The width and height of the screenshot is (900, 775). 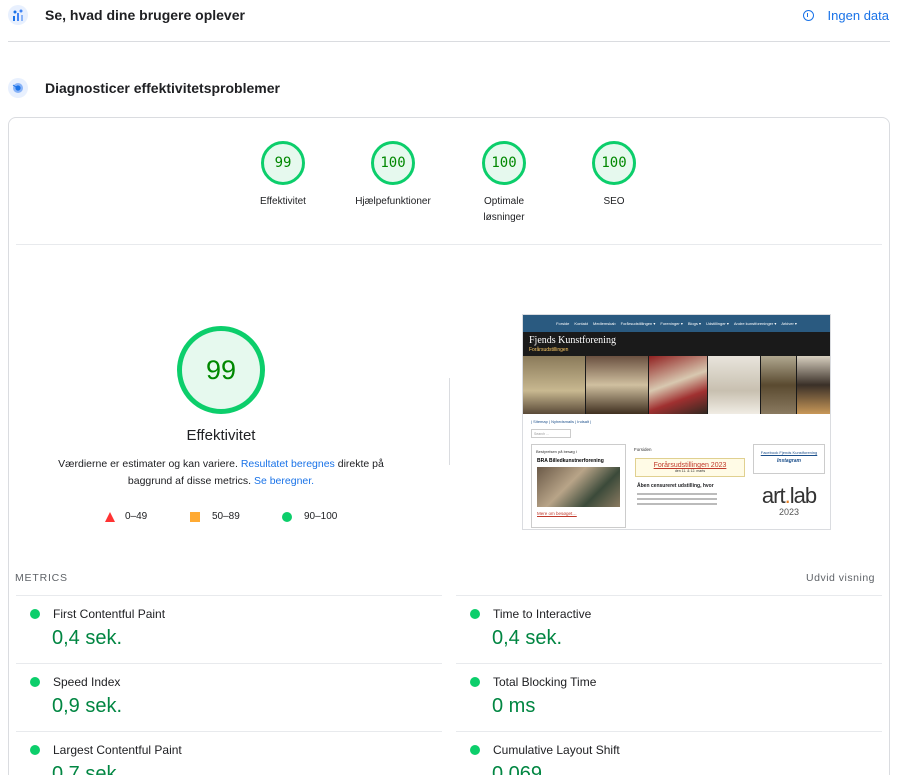 What do you see at coordinates (504, 209) in the screenshot?
I see `gauge-label: Optimale løsninger` at bounding box center [504, 209].